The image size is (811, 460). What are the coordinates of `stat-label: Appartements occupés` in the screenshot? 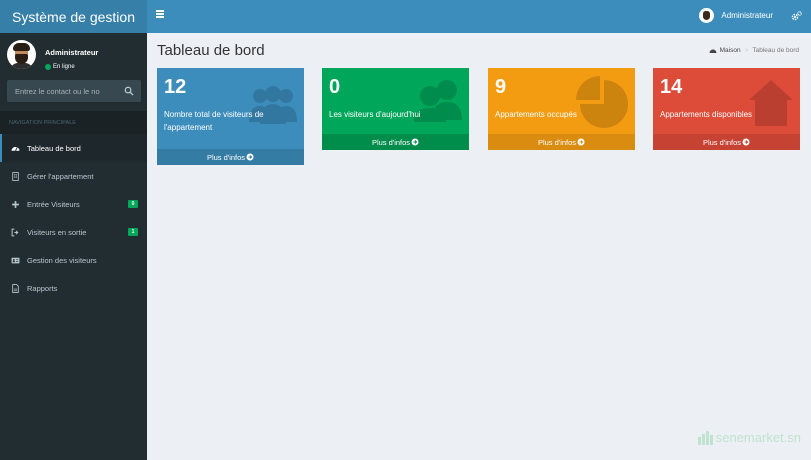 It's located at (536, 114).